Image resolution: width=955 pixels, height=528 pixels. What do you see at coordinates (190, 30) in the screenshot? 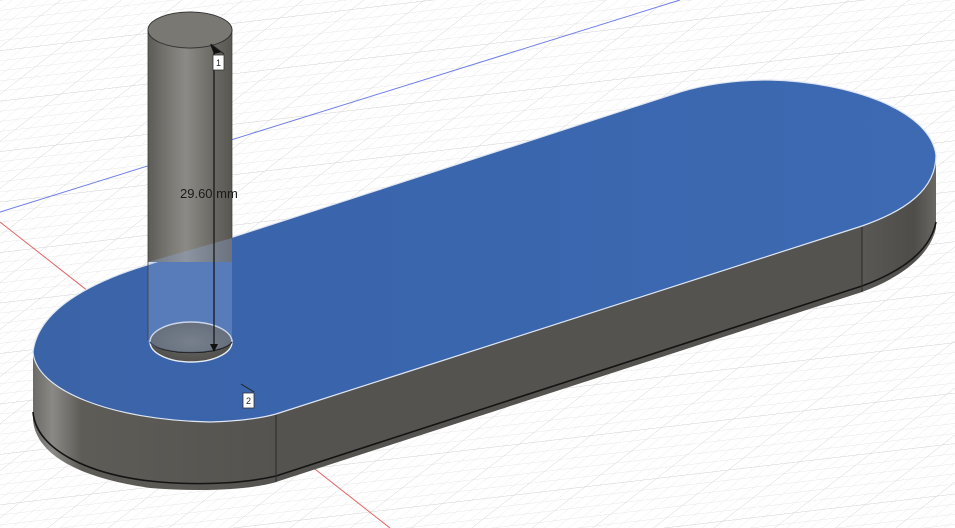
I see `cylinder-top-highlight` at bounding box center [190, 30].